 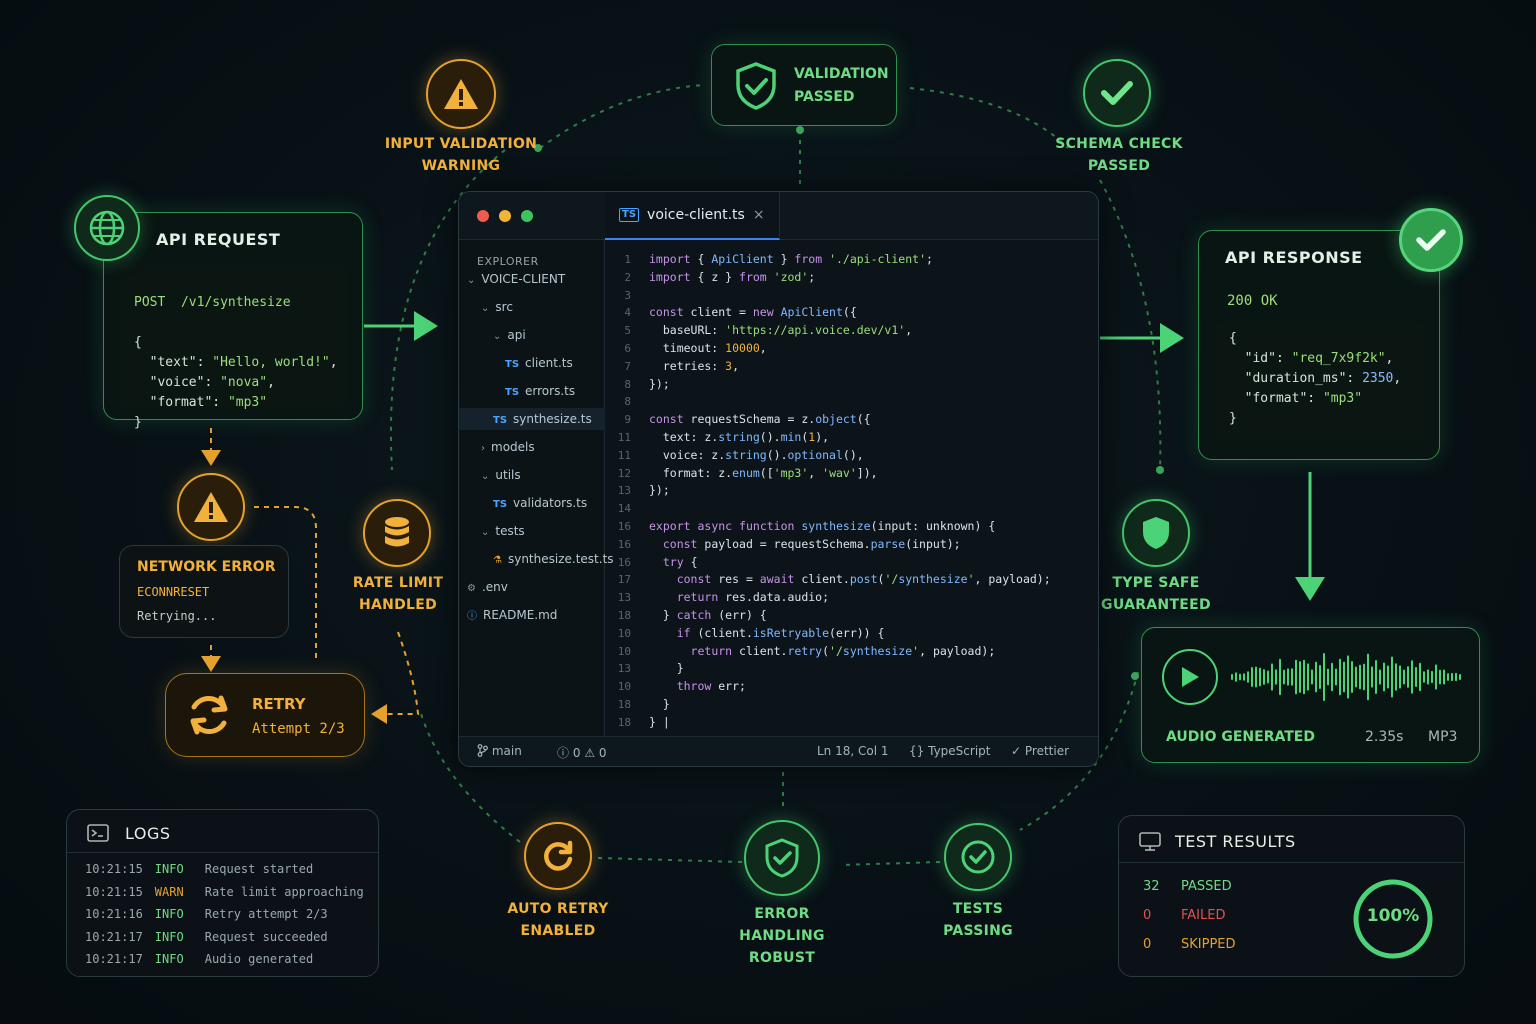 What do you see at coordinates (624, 704) in the screenshot?
I see `line-number: 18` at bounding box center [624, 704].